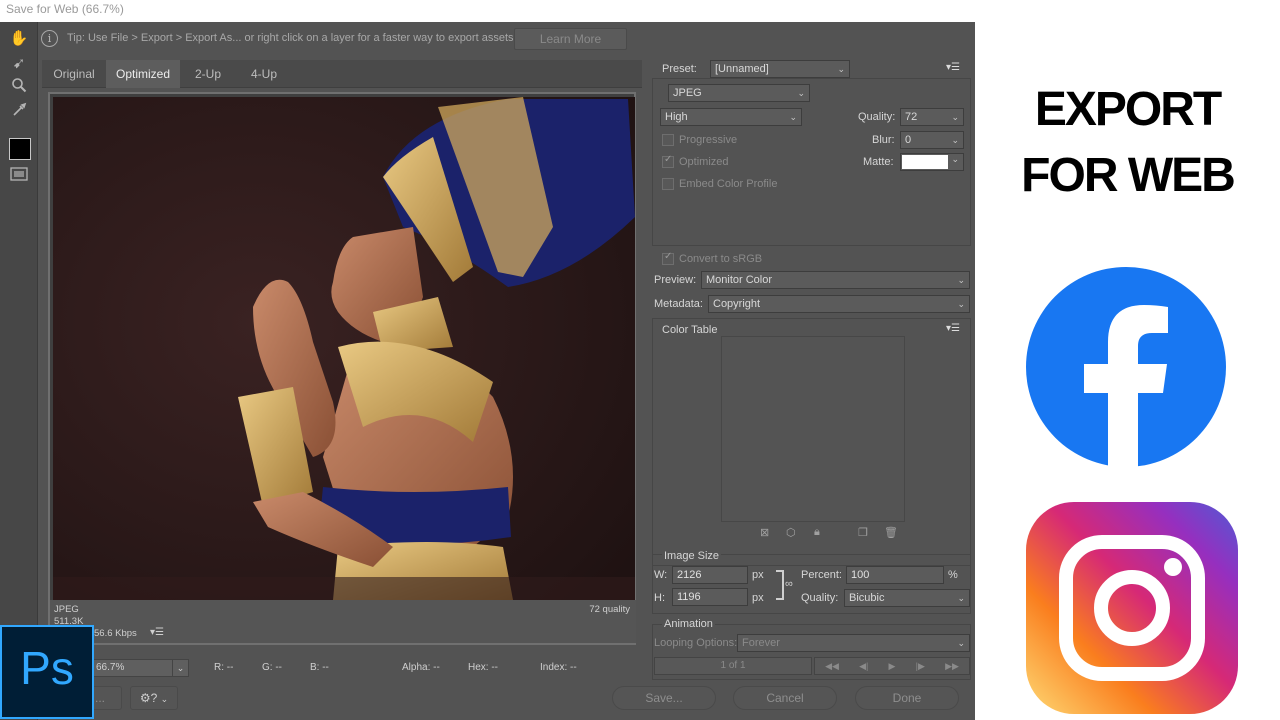  Describe the element at coordinates (739, 93) in the screenshot. I see `format-select: JPEG ⌄` at that location.